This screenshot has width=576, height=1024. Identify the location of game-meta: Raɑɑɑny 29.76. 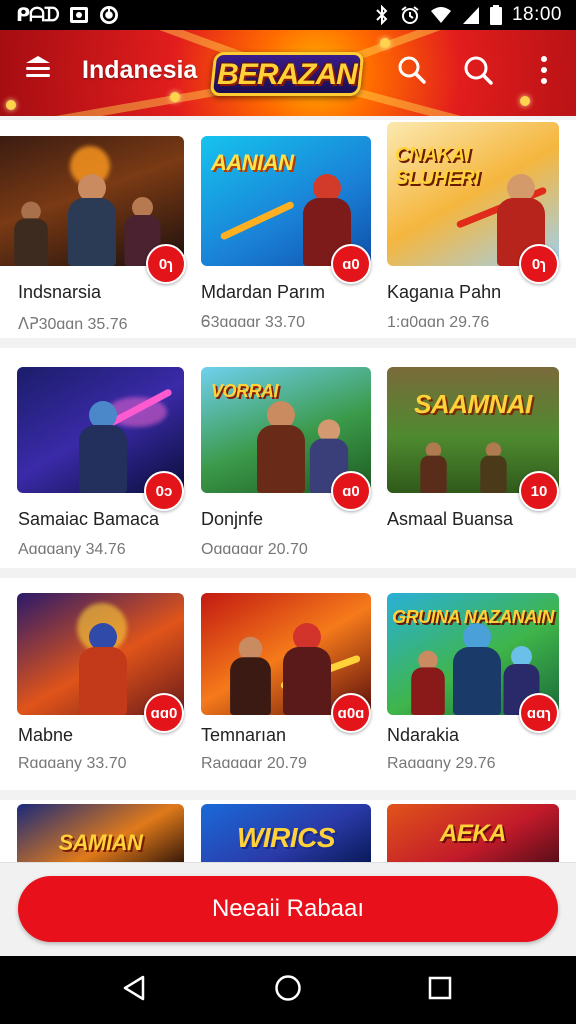
(441, 763).